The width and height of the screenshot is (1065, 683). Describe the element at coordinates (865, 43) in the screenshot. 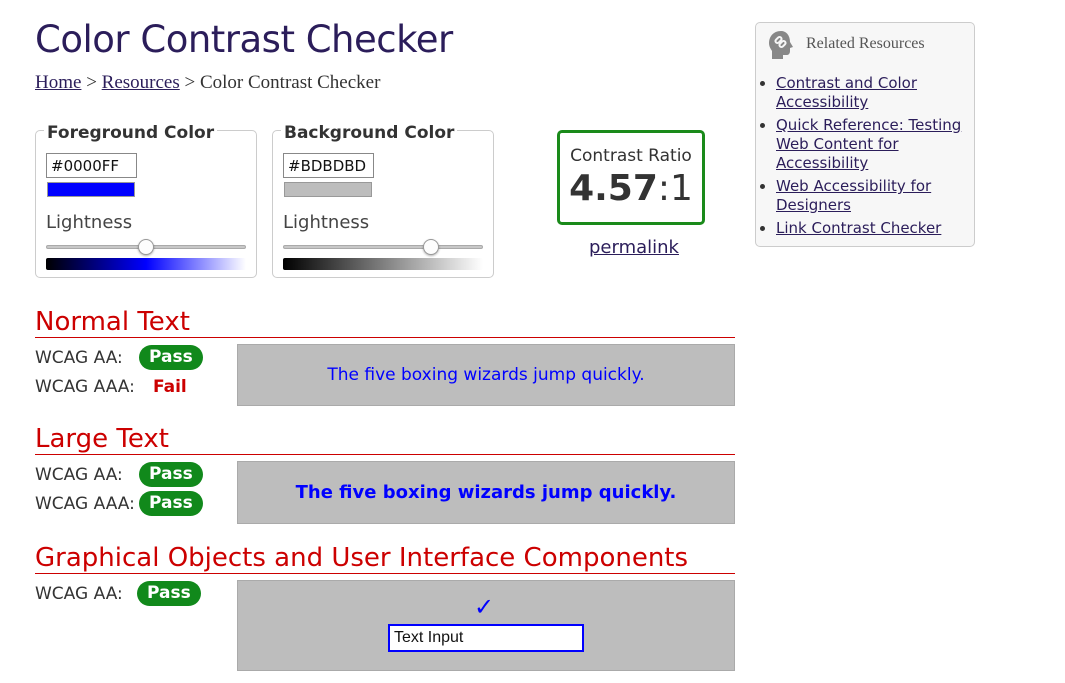

I see `related-resources-title: Related Resources` at that location.